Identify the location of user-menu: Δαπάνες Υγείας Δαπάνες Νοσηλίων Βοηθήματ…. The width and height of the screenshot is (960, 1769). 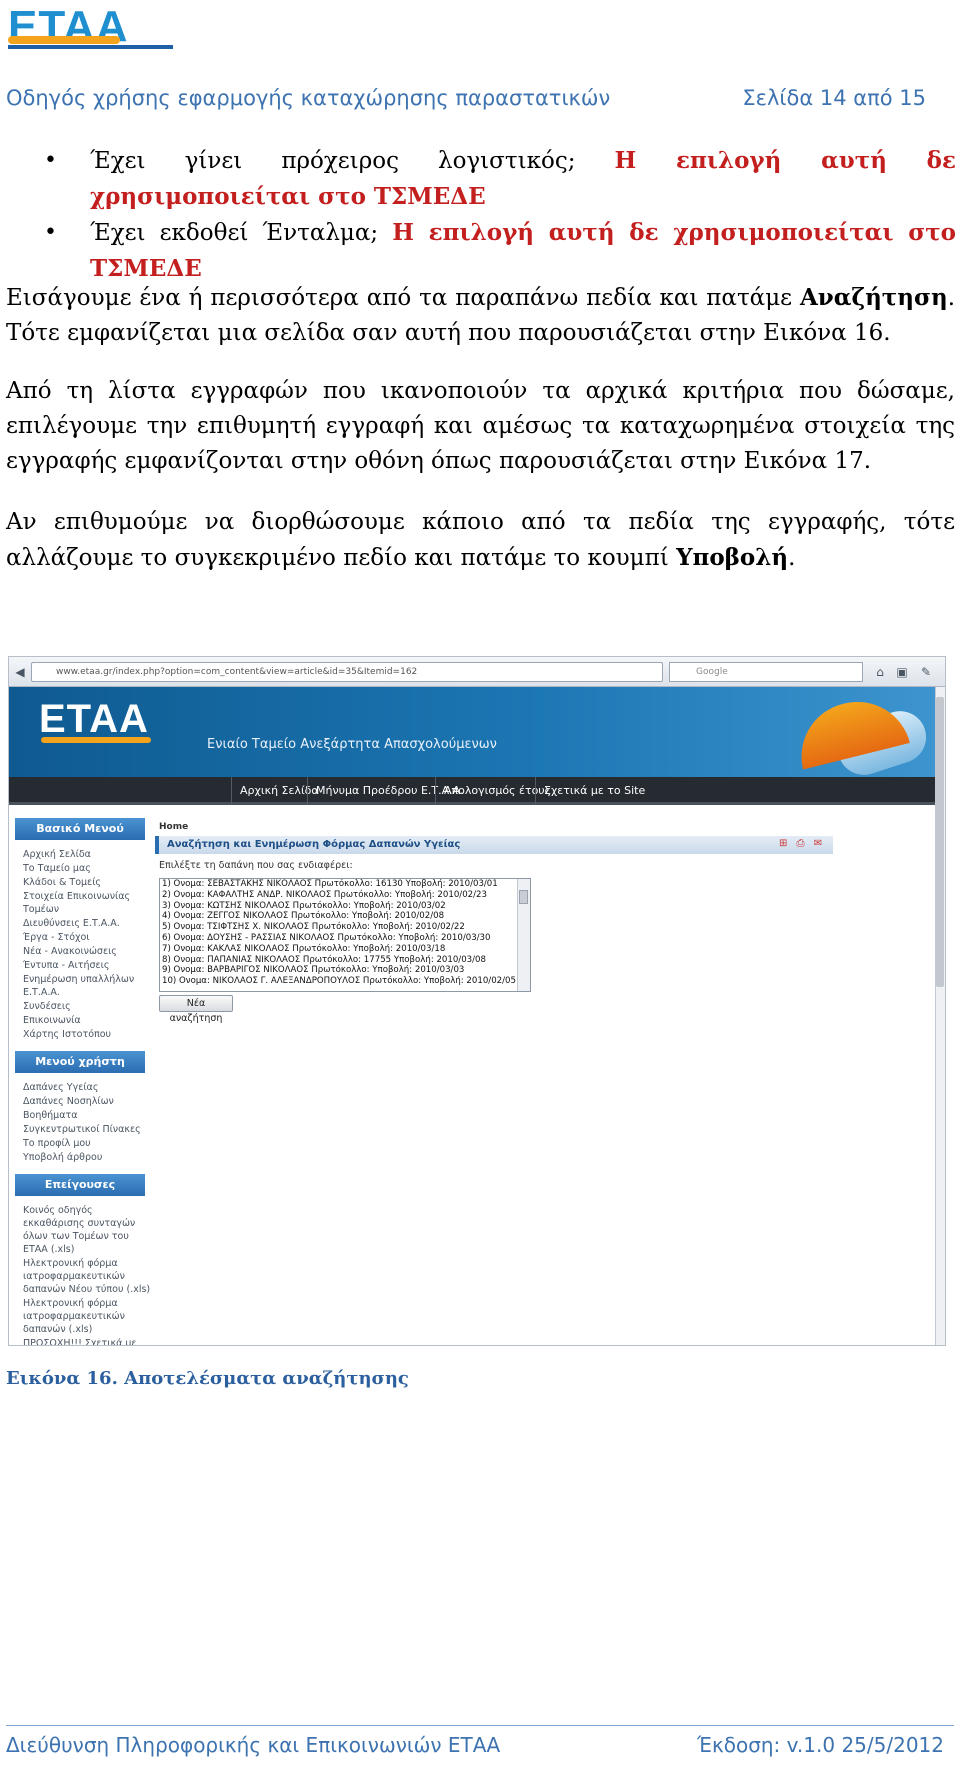
(80, 1122).